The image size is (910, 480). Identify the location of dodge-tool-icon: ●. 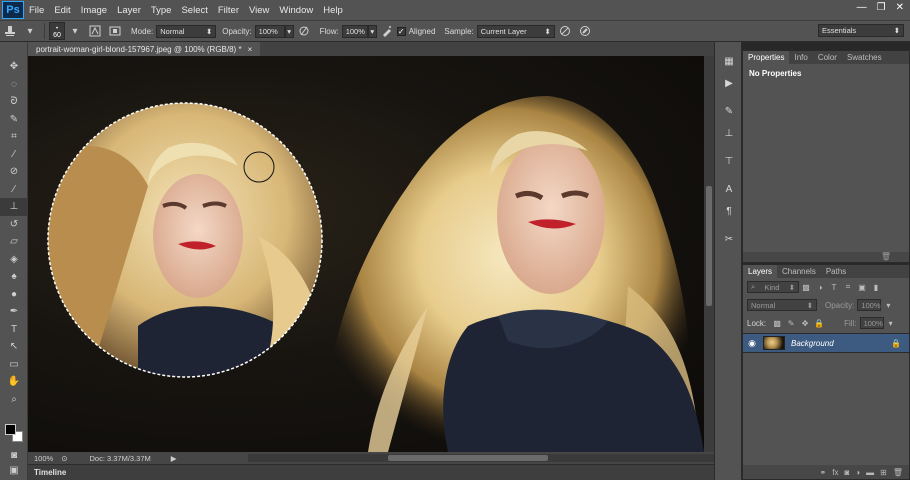
(14, 295).